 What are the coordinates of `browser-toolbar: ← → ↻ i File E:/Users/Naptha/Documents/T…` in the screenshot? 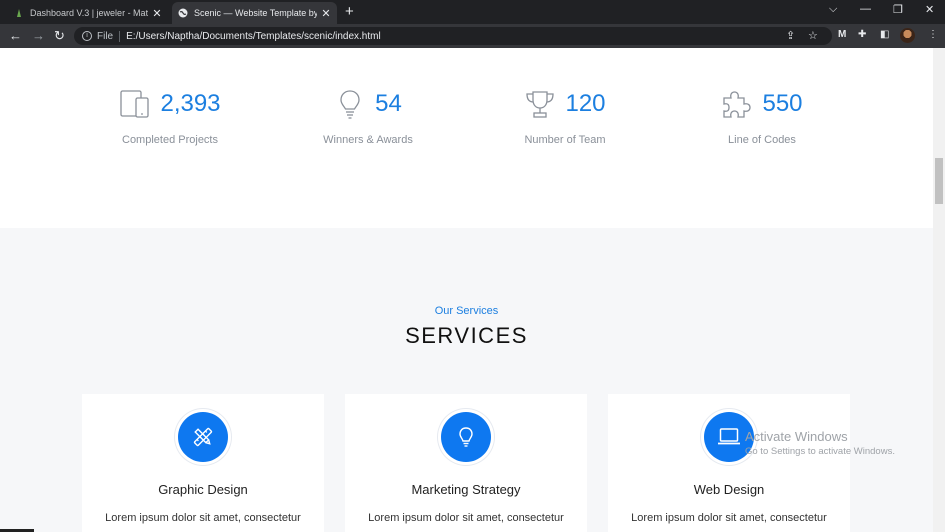 It's located at (472, 36).